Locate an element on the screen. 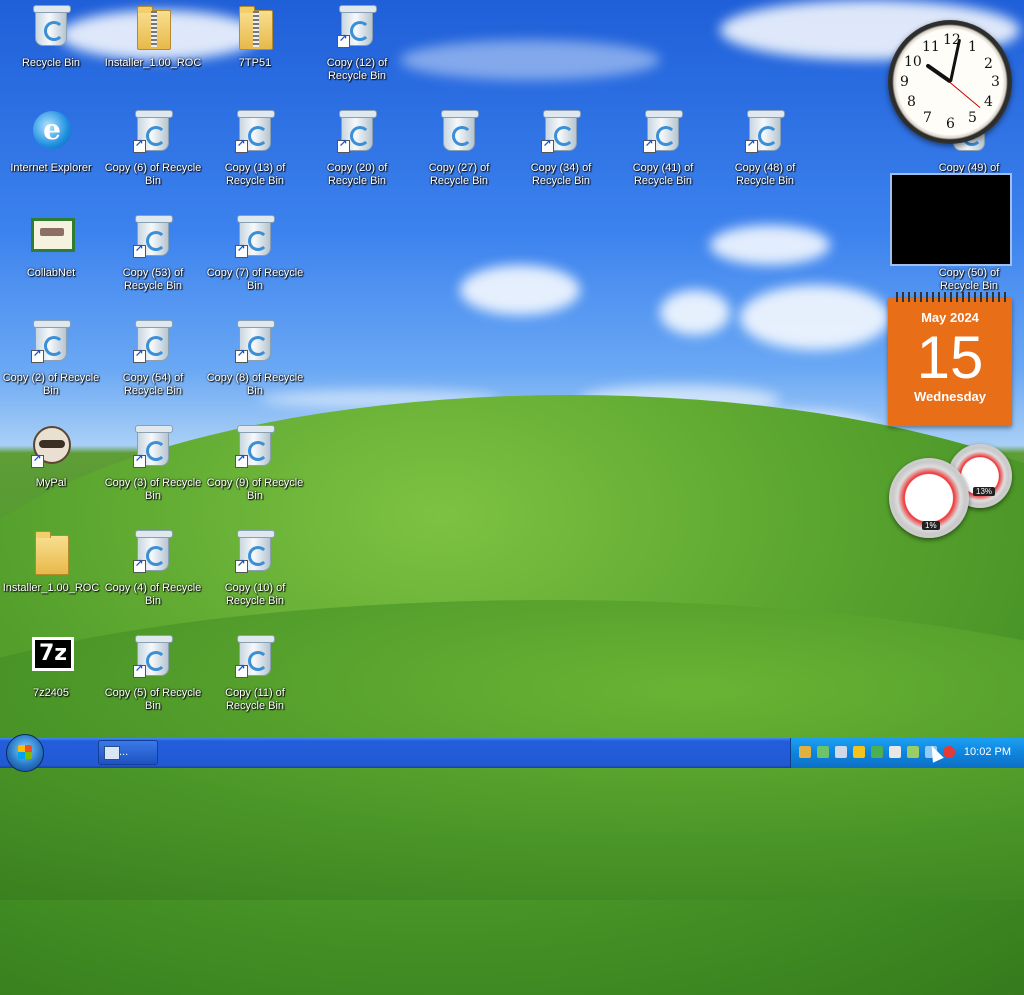 This screenshot has width=1024, height=995. desktop-icon-installer-2: Installer_1.00_ROC is located at coordinates (51, 561).